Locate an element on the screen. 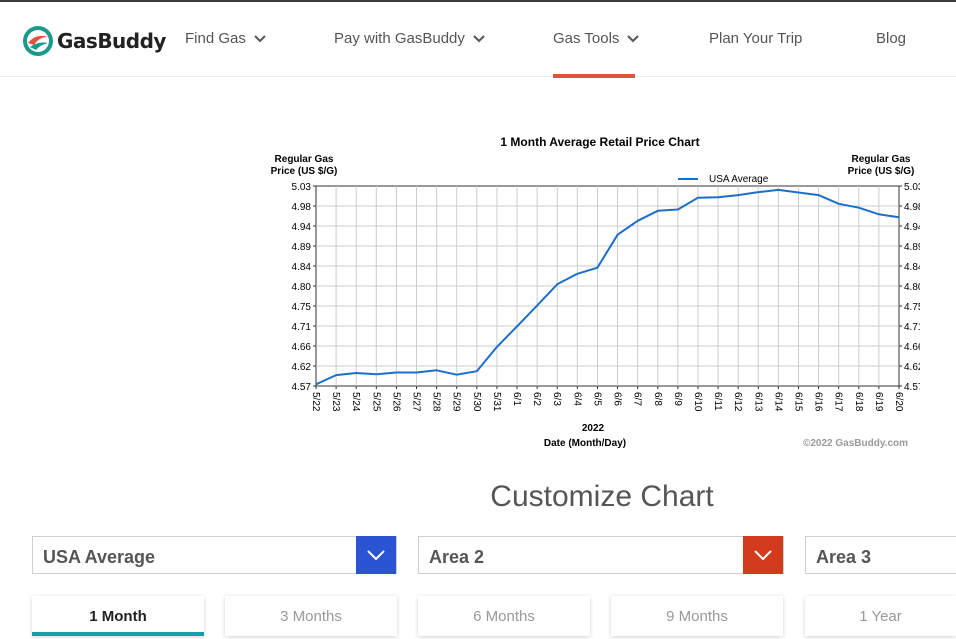 This screenshot has width=956, height=639. y-tick-label-left: 5.03 is located at coordinates (302, 187).